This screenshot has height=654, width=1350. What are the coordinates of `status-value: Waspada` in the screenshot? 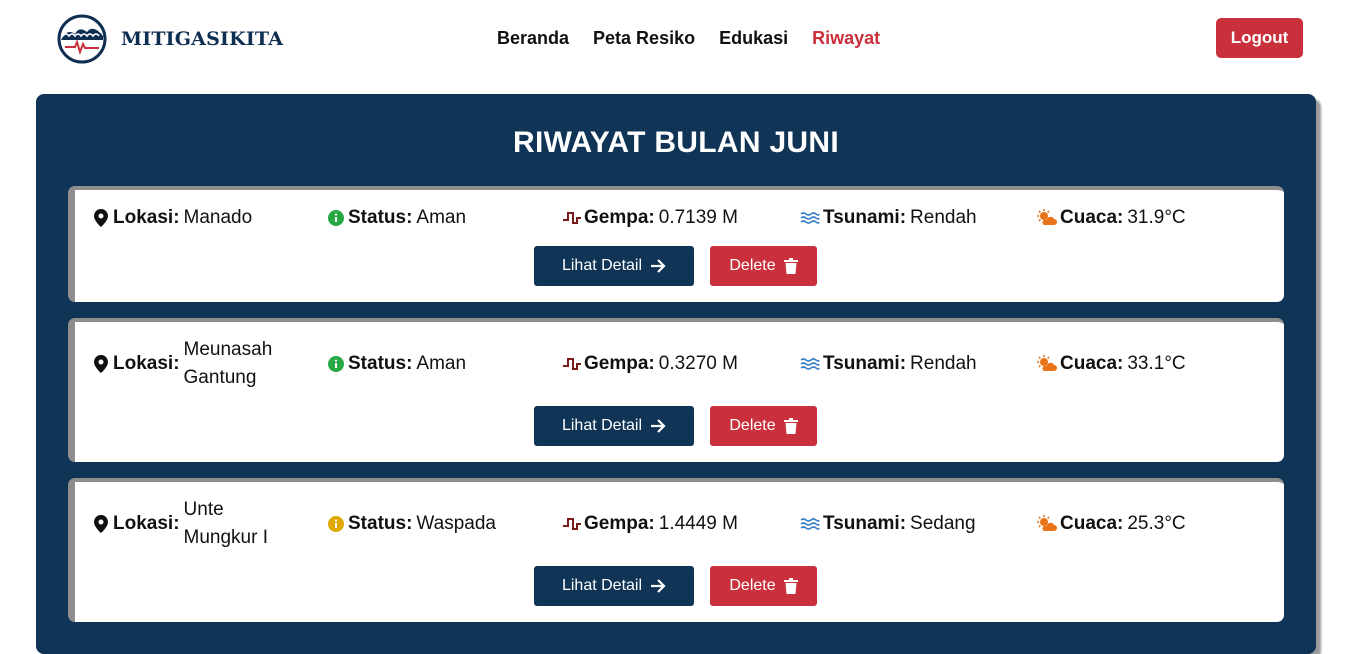 It's located at (456, 523).